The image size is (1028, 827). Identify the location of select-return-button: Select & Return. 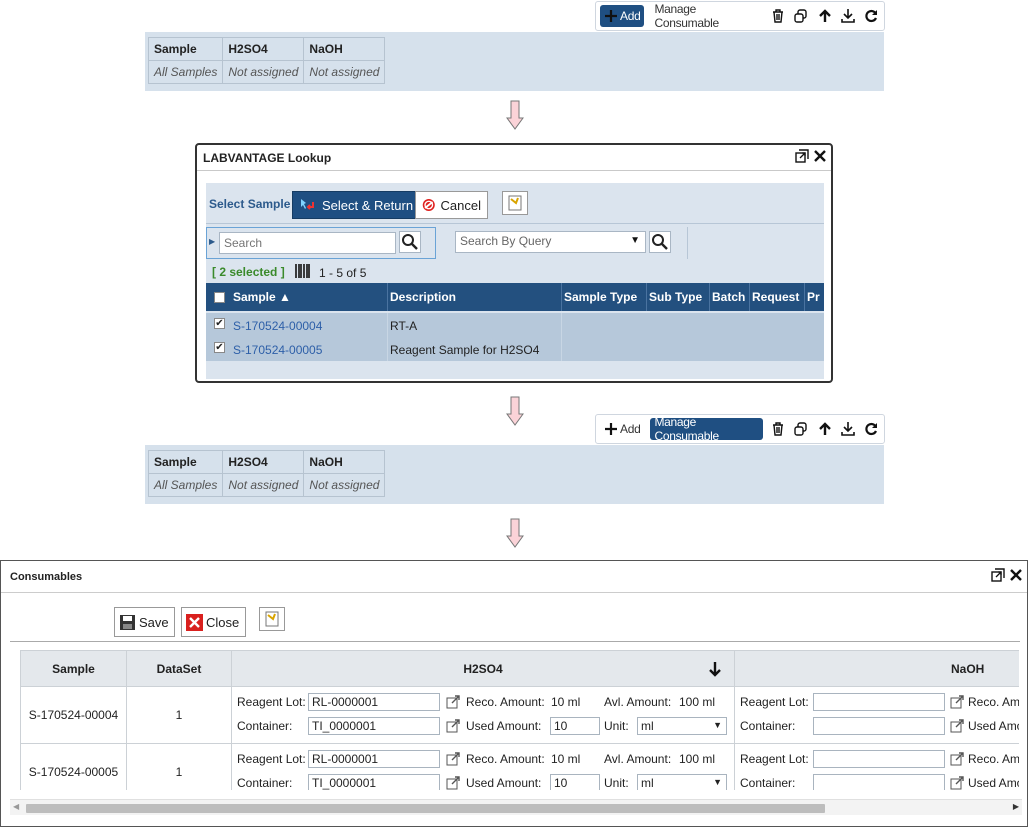
(356, 205).